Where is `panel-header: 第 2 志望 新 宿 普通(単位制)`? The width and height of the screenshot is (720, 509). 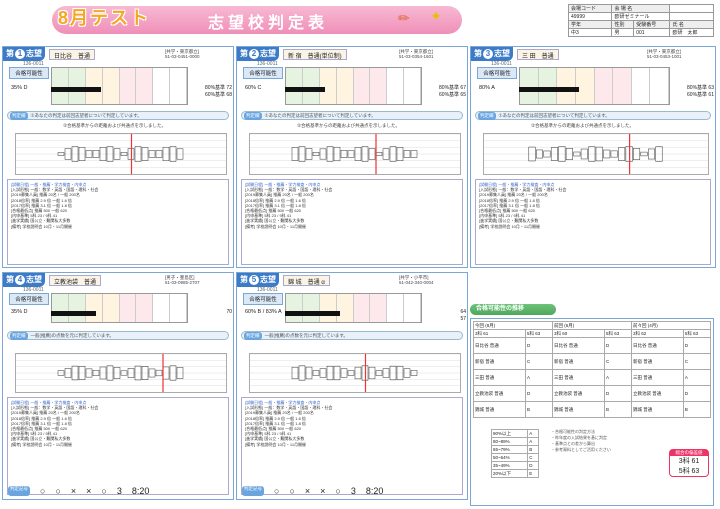
panel-header: 第 2 志望 新 宿 普通(単位制) is located at coordinates (292, 54).